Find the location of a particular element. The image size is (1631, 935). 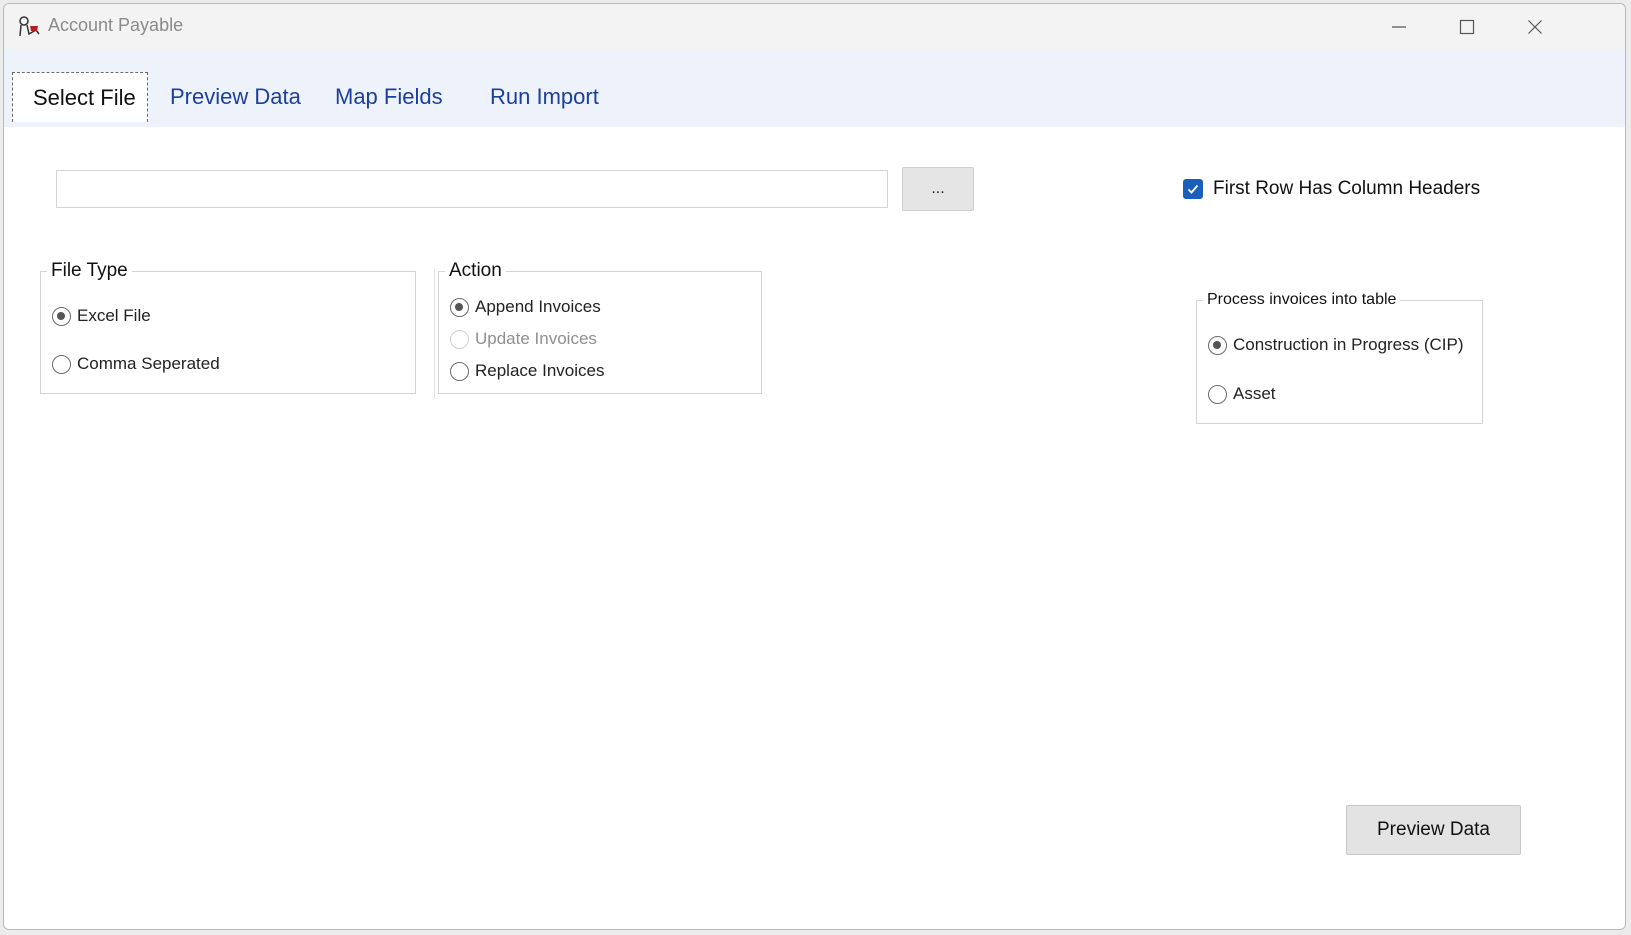

group-divider is located at coordinates (434, 334).